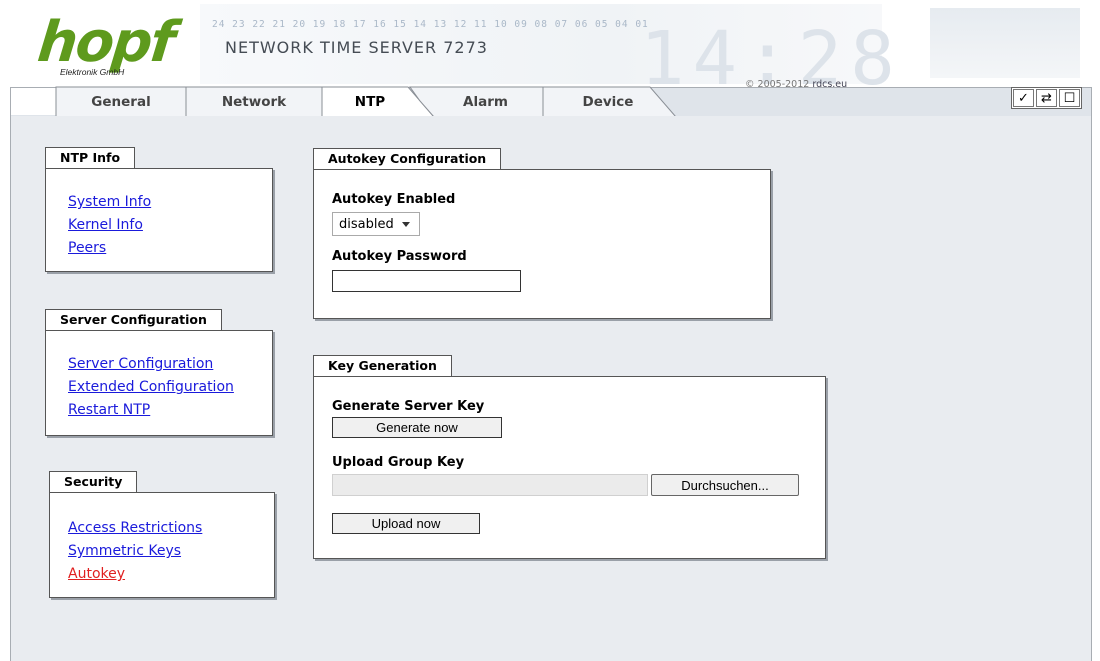 This screenshot has height=661, width=1100. What do you see at coordinates (382, 366) in the screenshot?
I see `key-generation-title: Key Generation` at bounding box center [382, 366].